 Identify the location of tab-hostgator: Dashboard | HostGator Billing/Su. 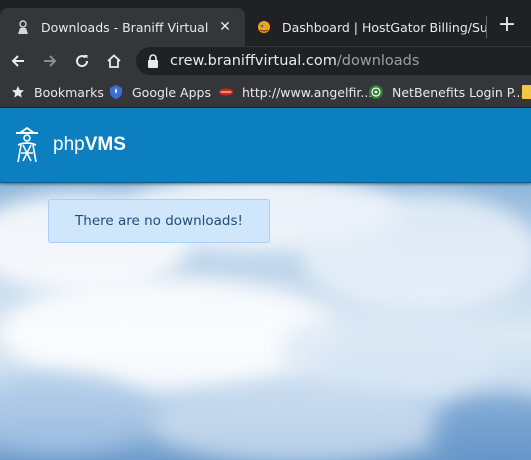
(368, 27).